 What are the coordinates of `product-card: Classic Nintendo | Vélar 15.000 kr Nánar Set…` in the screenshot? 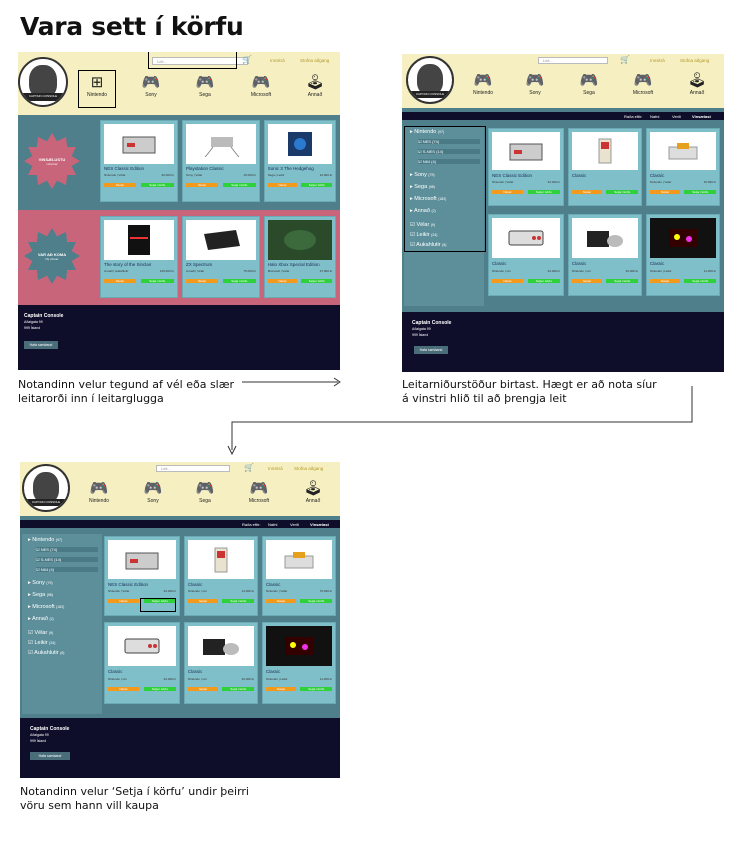 It's located at (683, 167).